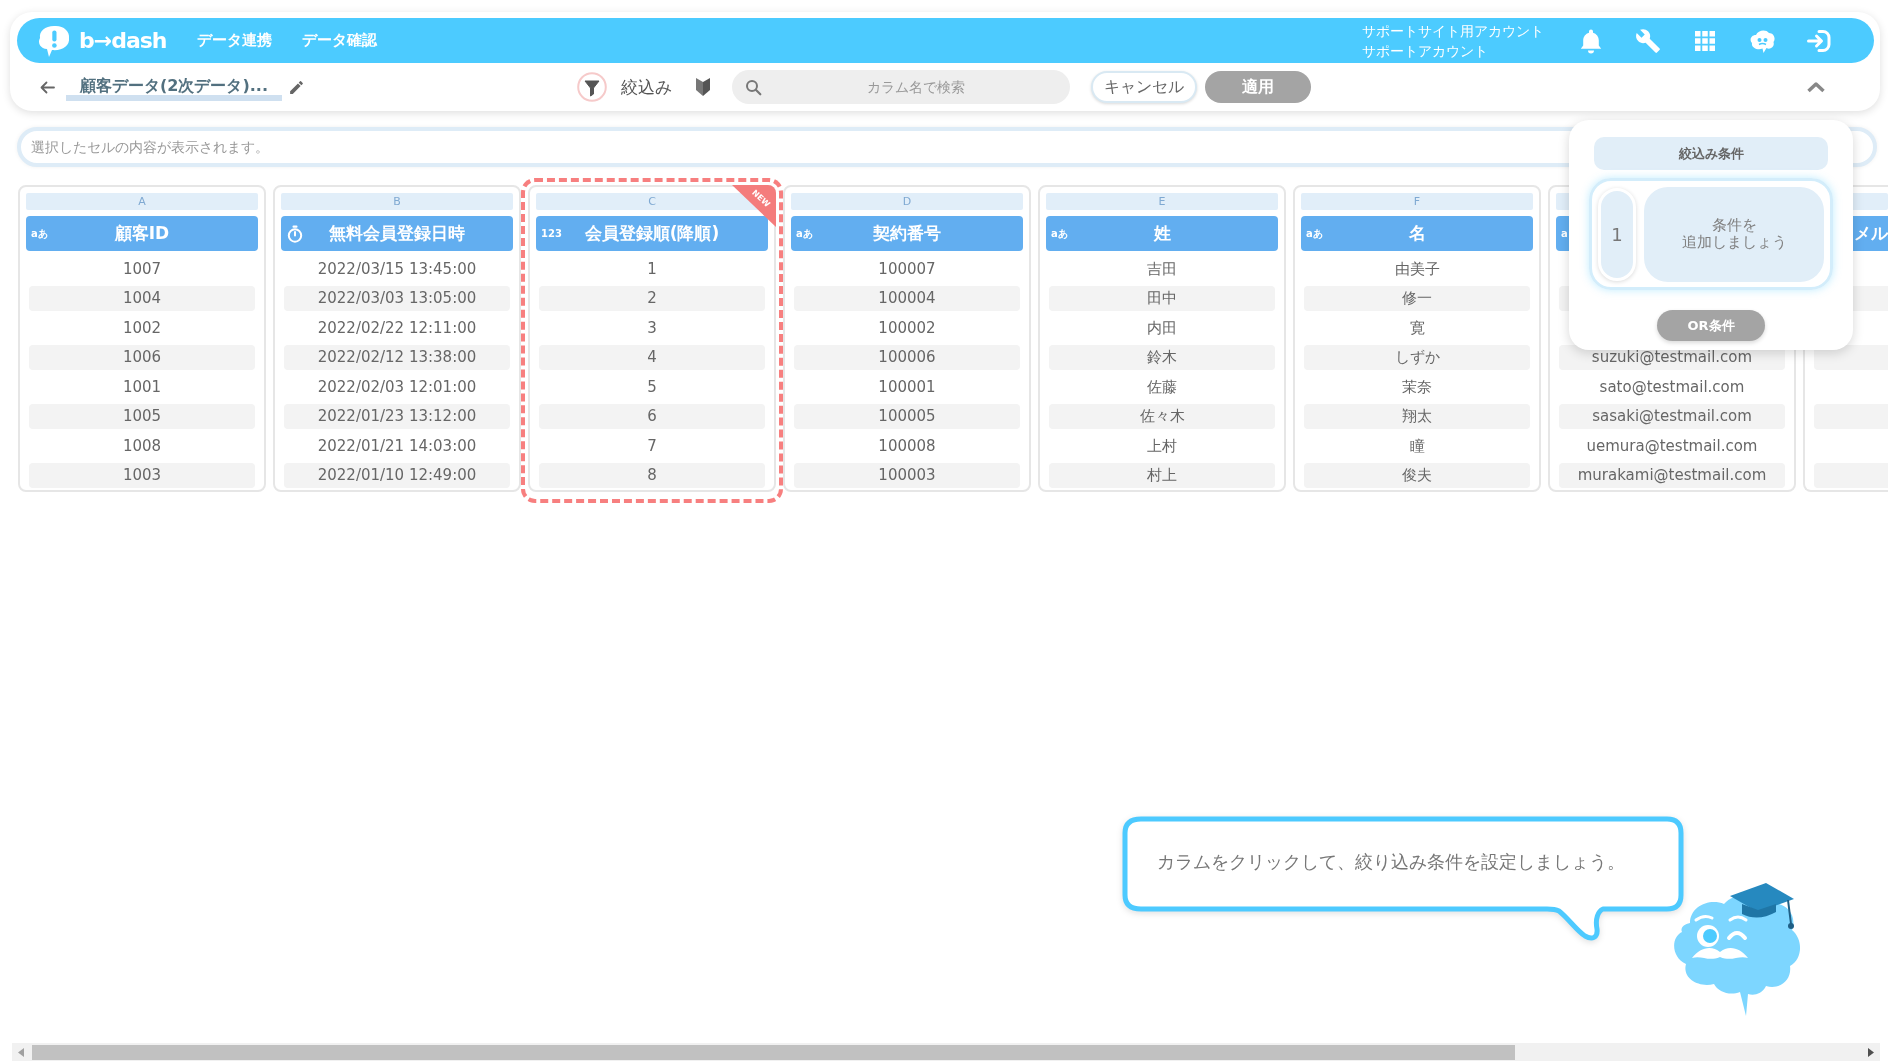 The height and width of the screenshot is (1063, 1890). I want to click on column-title: 姓, so click(1162, 233).